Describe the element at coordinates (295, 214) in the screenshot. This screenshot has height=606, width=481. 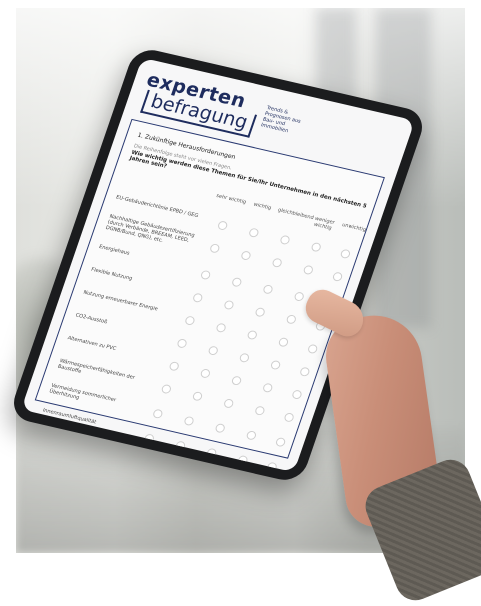
I see `column-header: gleichbleibend` at that location.